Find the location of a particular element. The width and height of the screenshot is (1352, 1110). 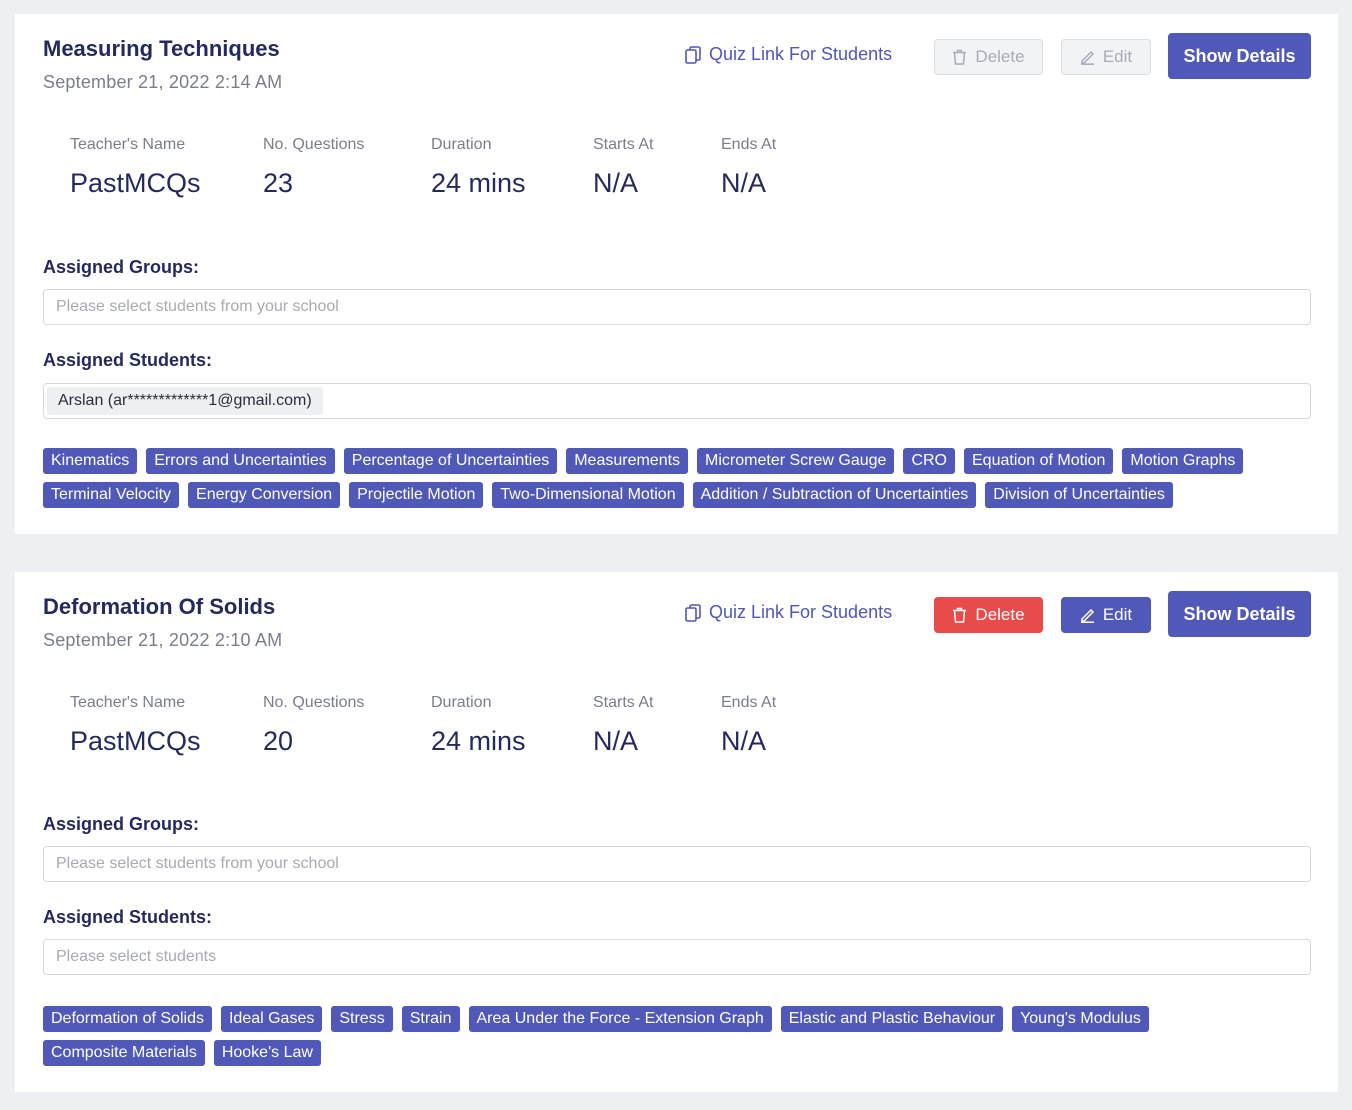

questions-value: 20 is located at coordinates (278, 741).